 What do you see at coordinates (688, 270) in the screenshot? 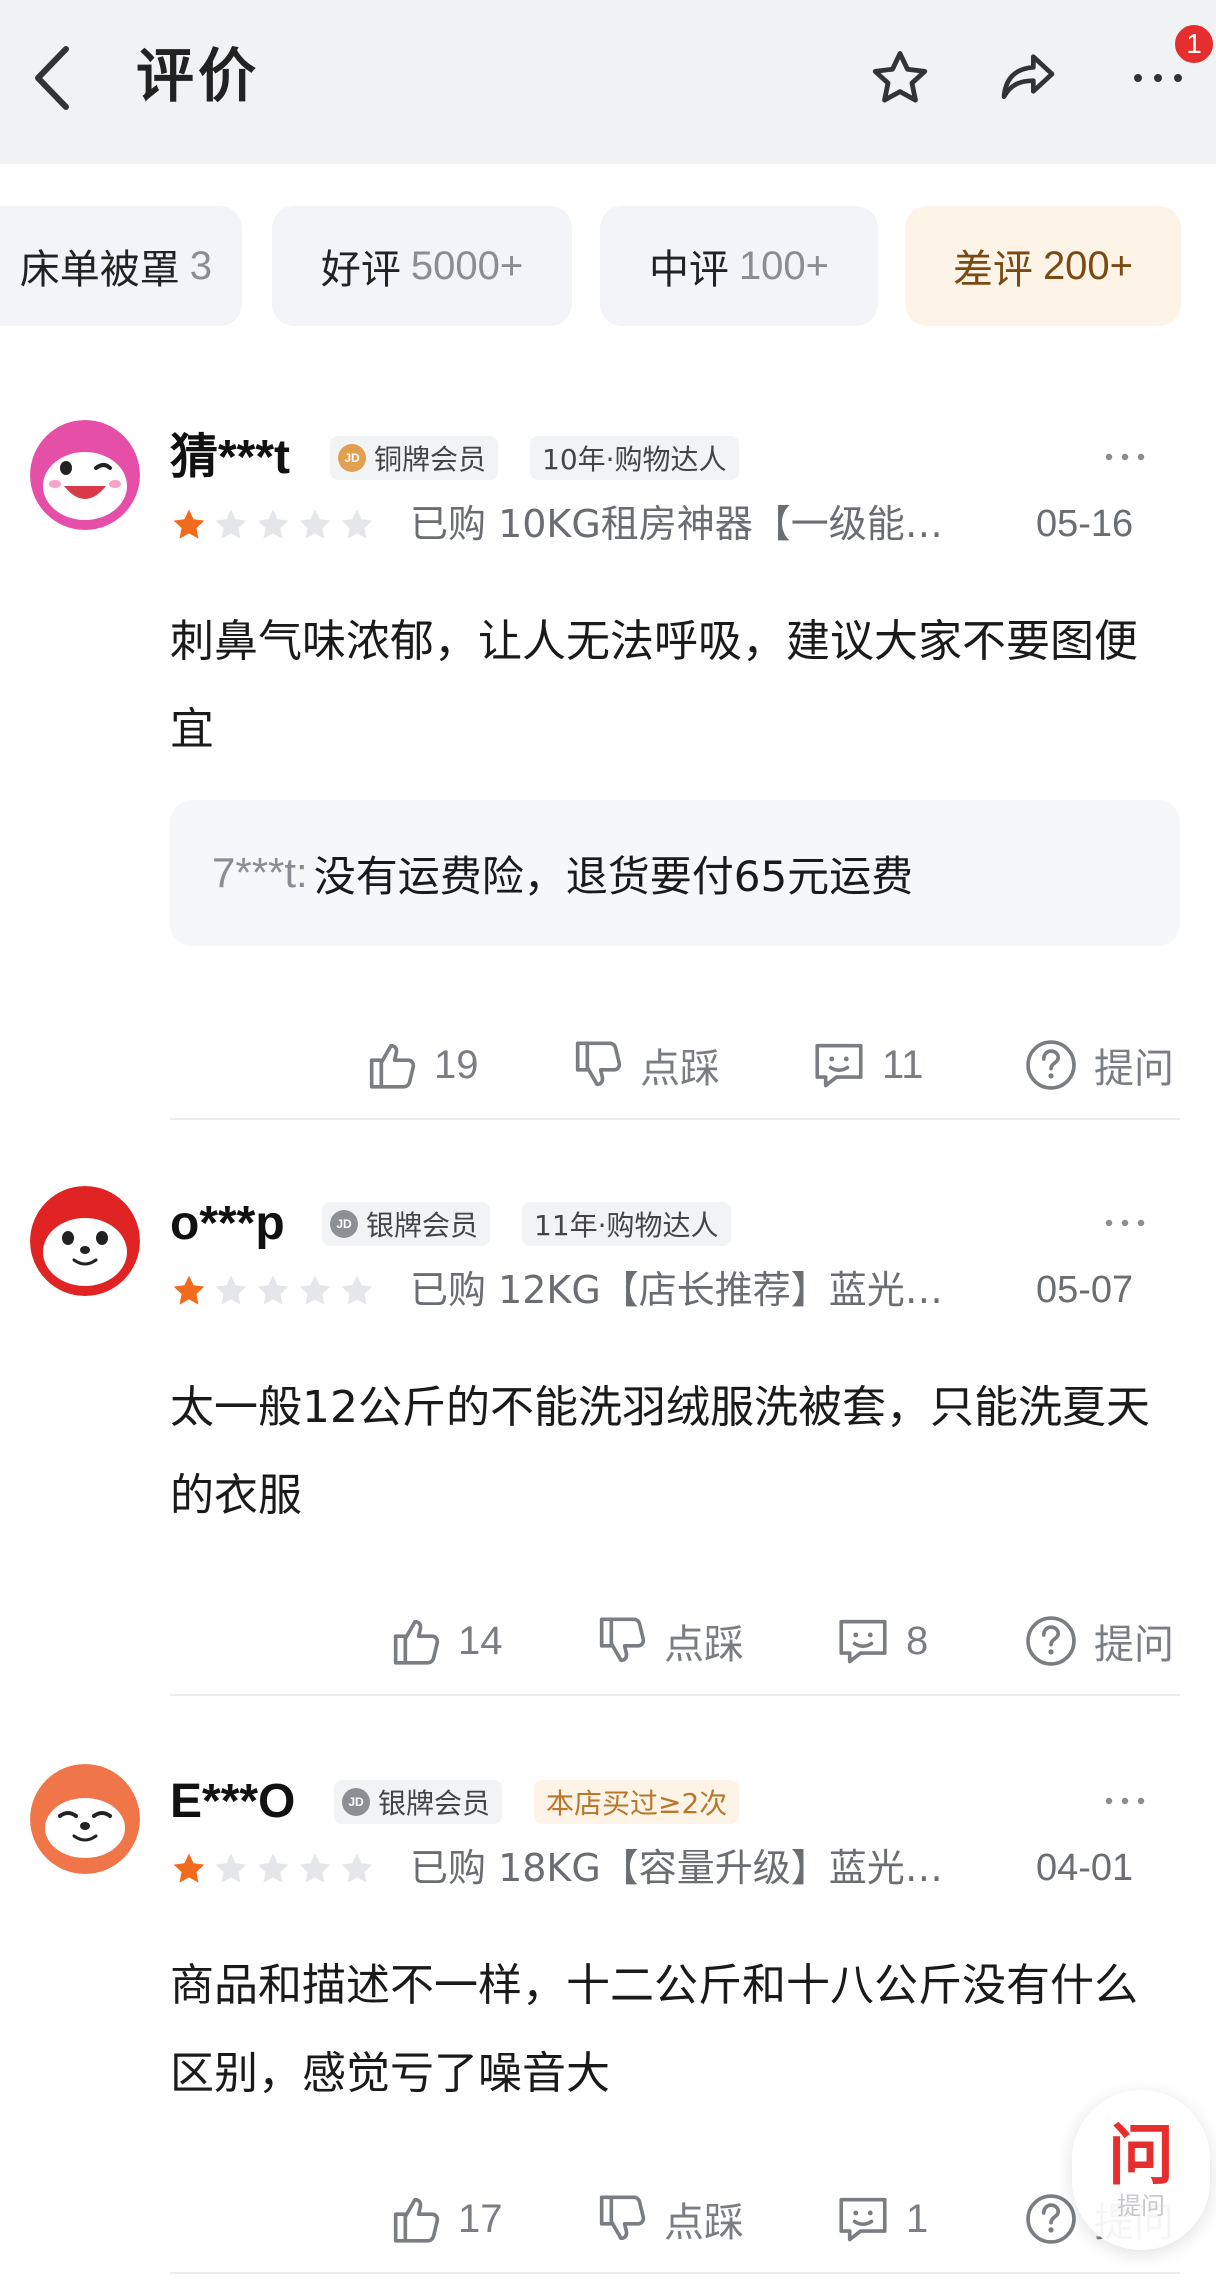
I see `filter-label: 中评` at bounding box center [688, 270].